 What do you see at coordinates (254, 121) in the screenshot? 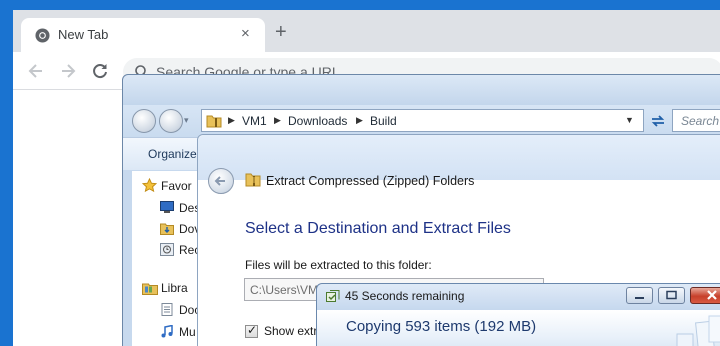
I see `breadcrumb-vm1: VM1` at bounding box center [254, 121].